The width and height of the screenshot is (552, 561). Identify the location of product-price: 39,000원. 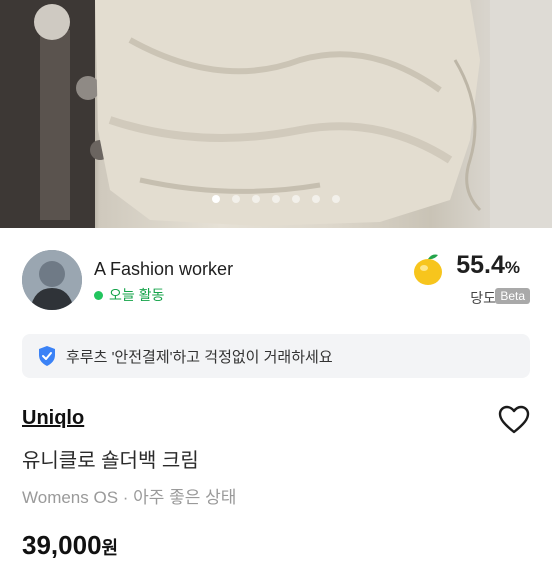
(70, 545).